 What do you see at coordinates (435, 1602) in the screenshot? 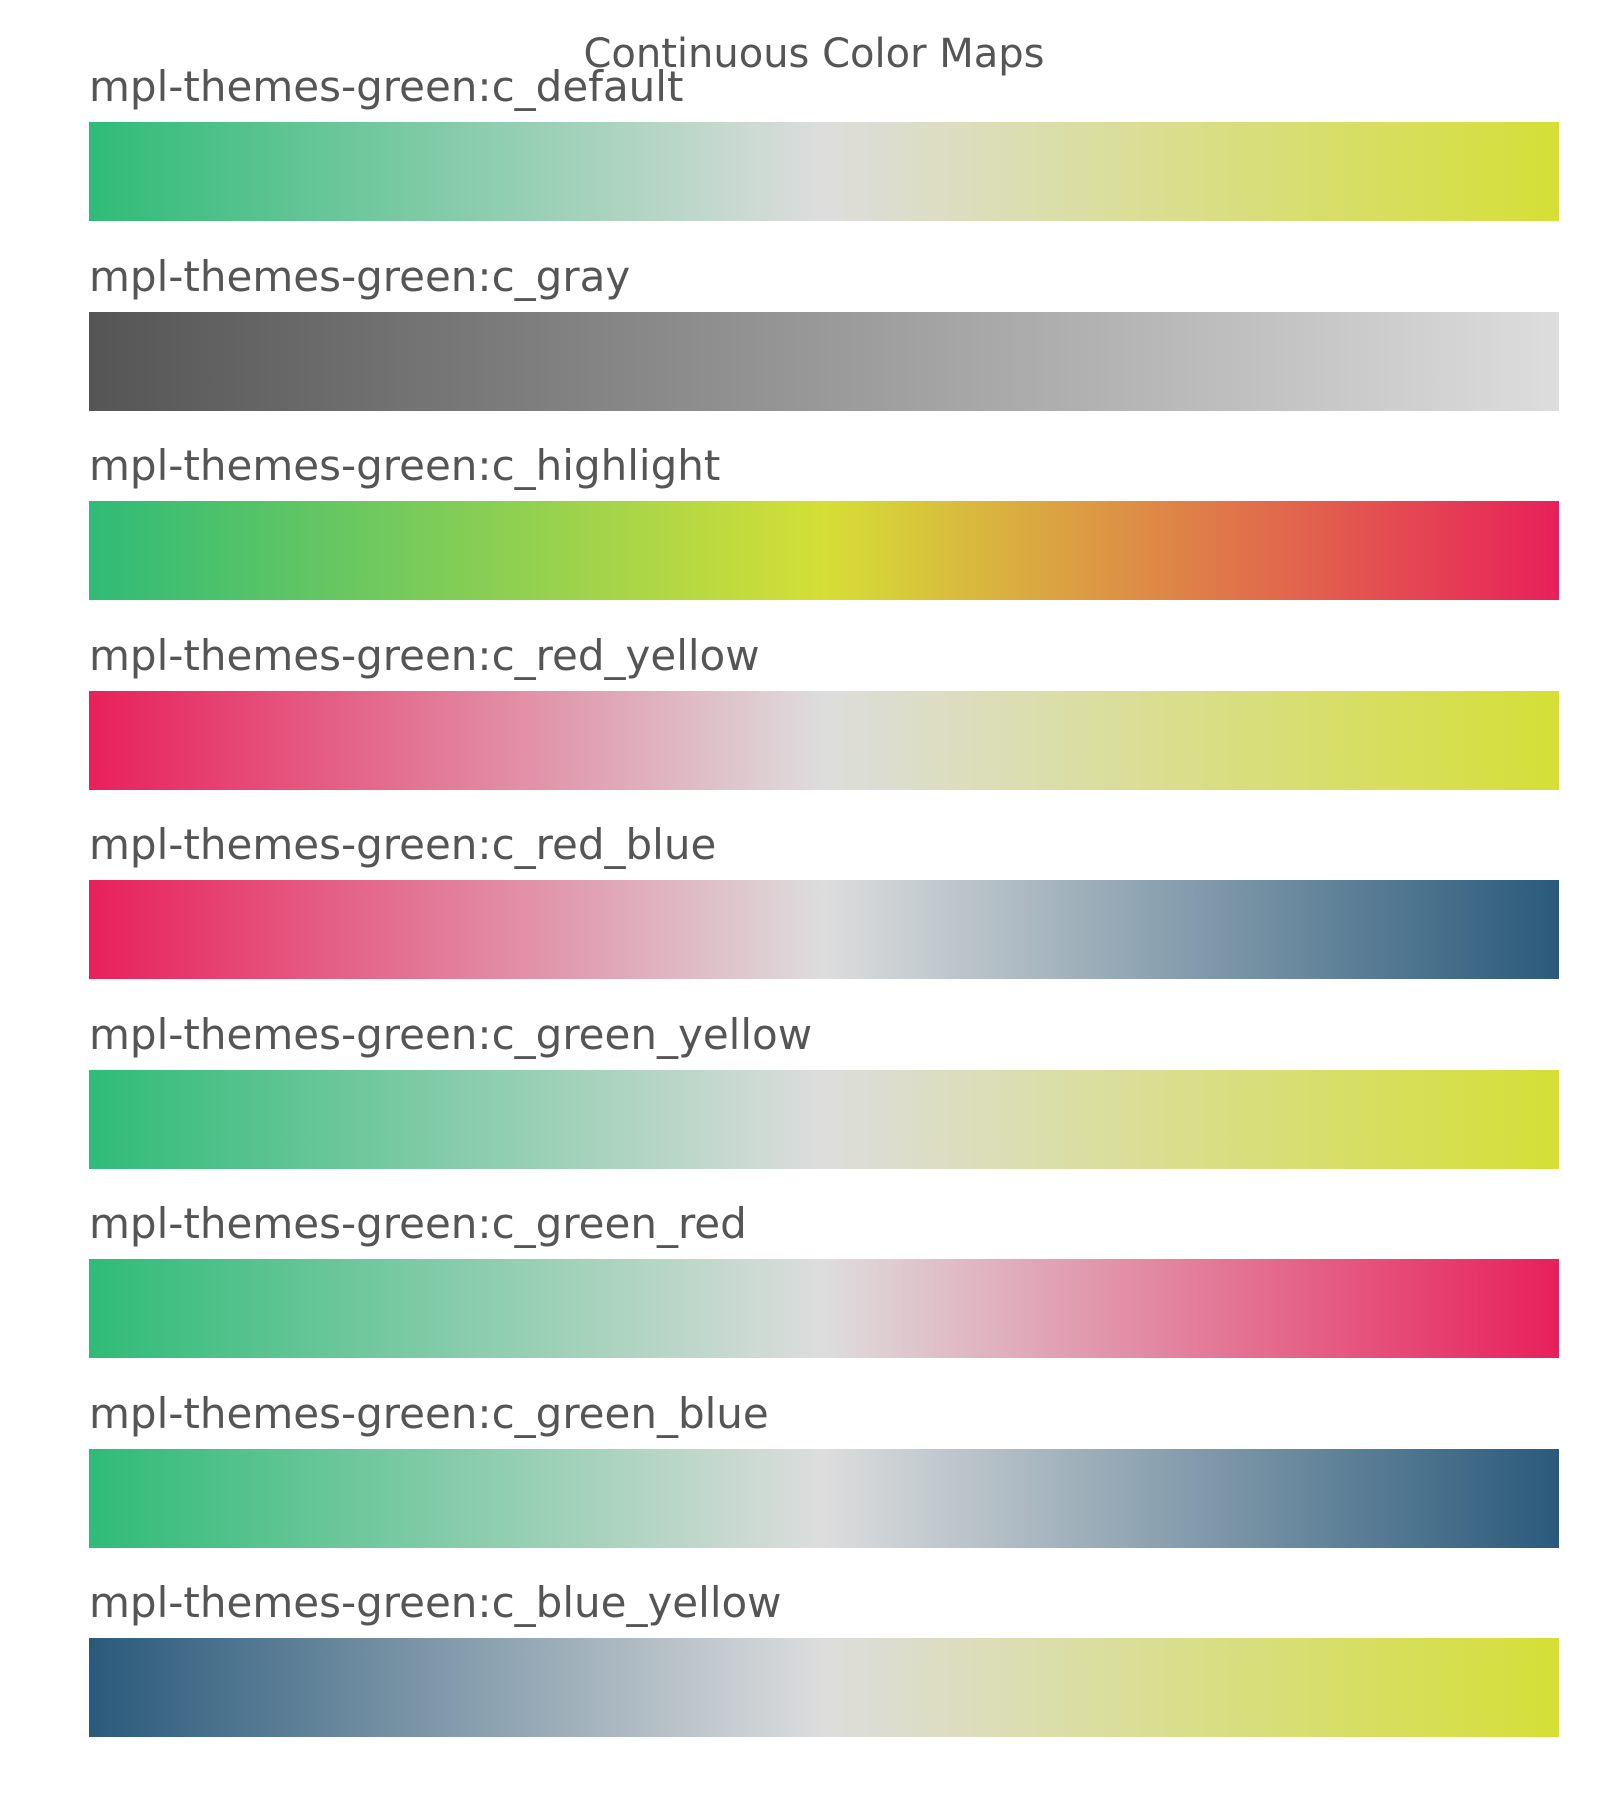
I see `colormap-label: mpl-themes-green:c_blue_yellow` at bounding box center [435, 1602].